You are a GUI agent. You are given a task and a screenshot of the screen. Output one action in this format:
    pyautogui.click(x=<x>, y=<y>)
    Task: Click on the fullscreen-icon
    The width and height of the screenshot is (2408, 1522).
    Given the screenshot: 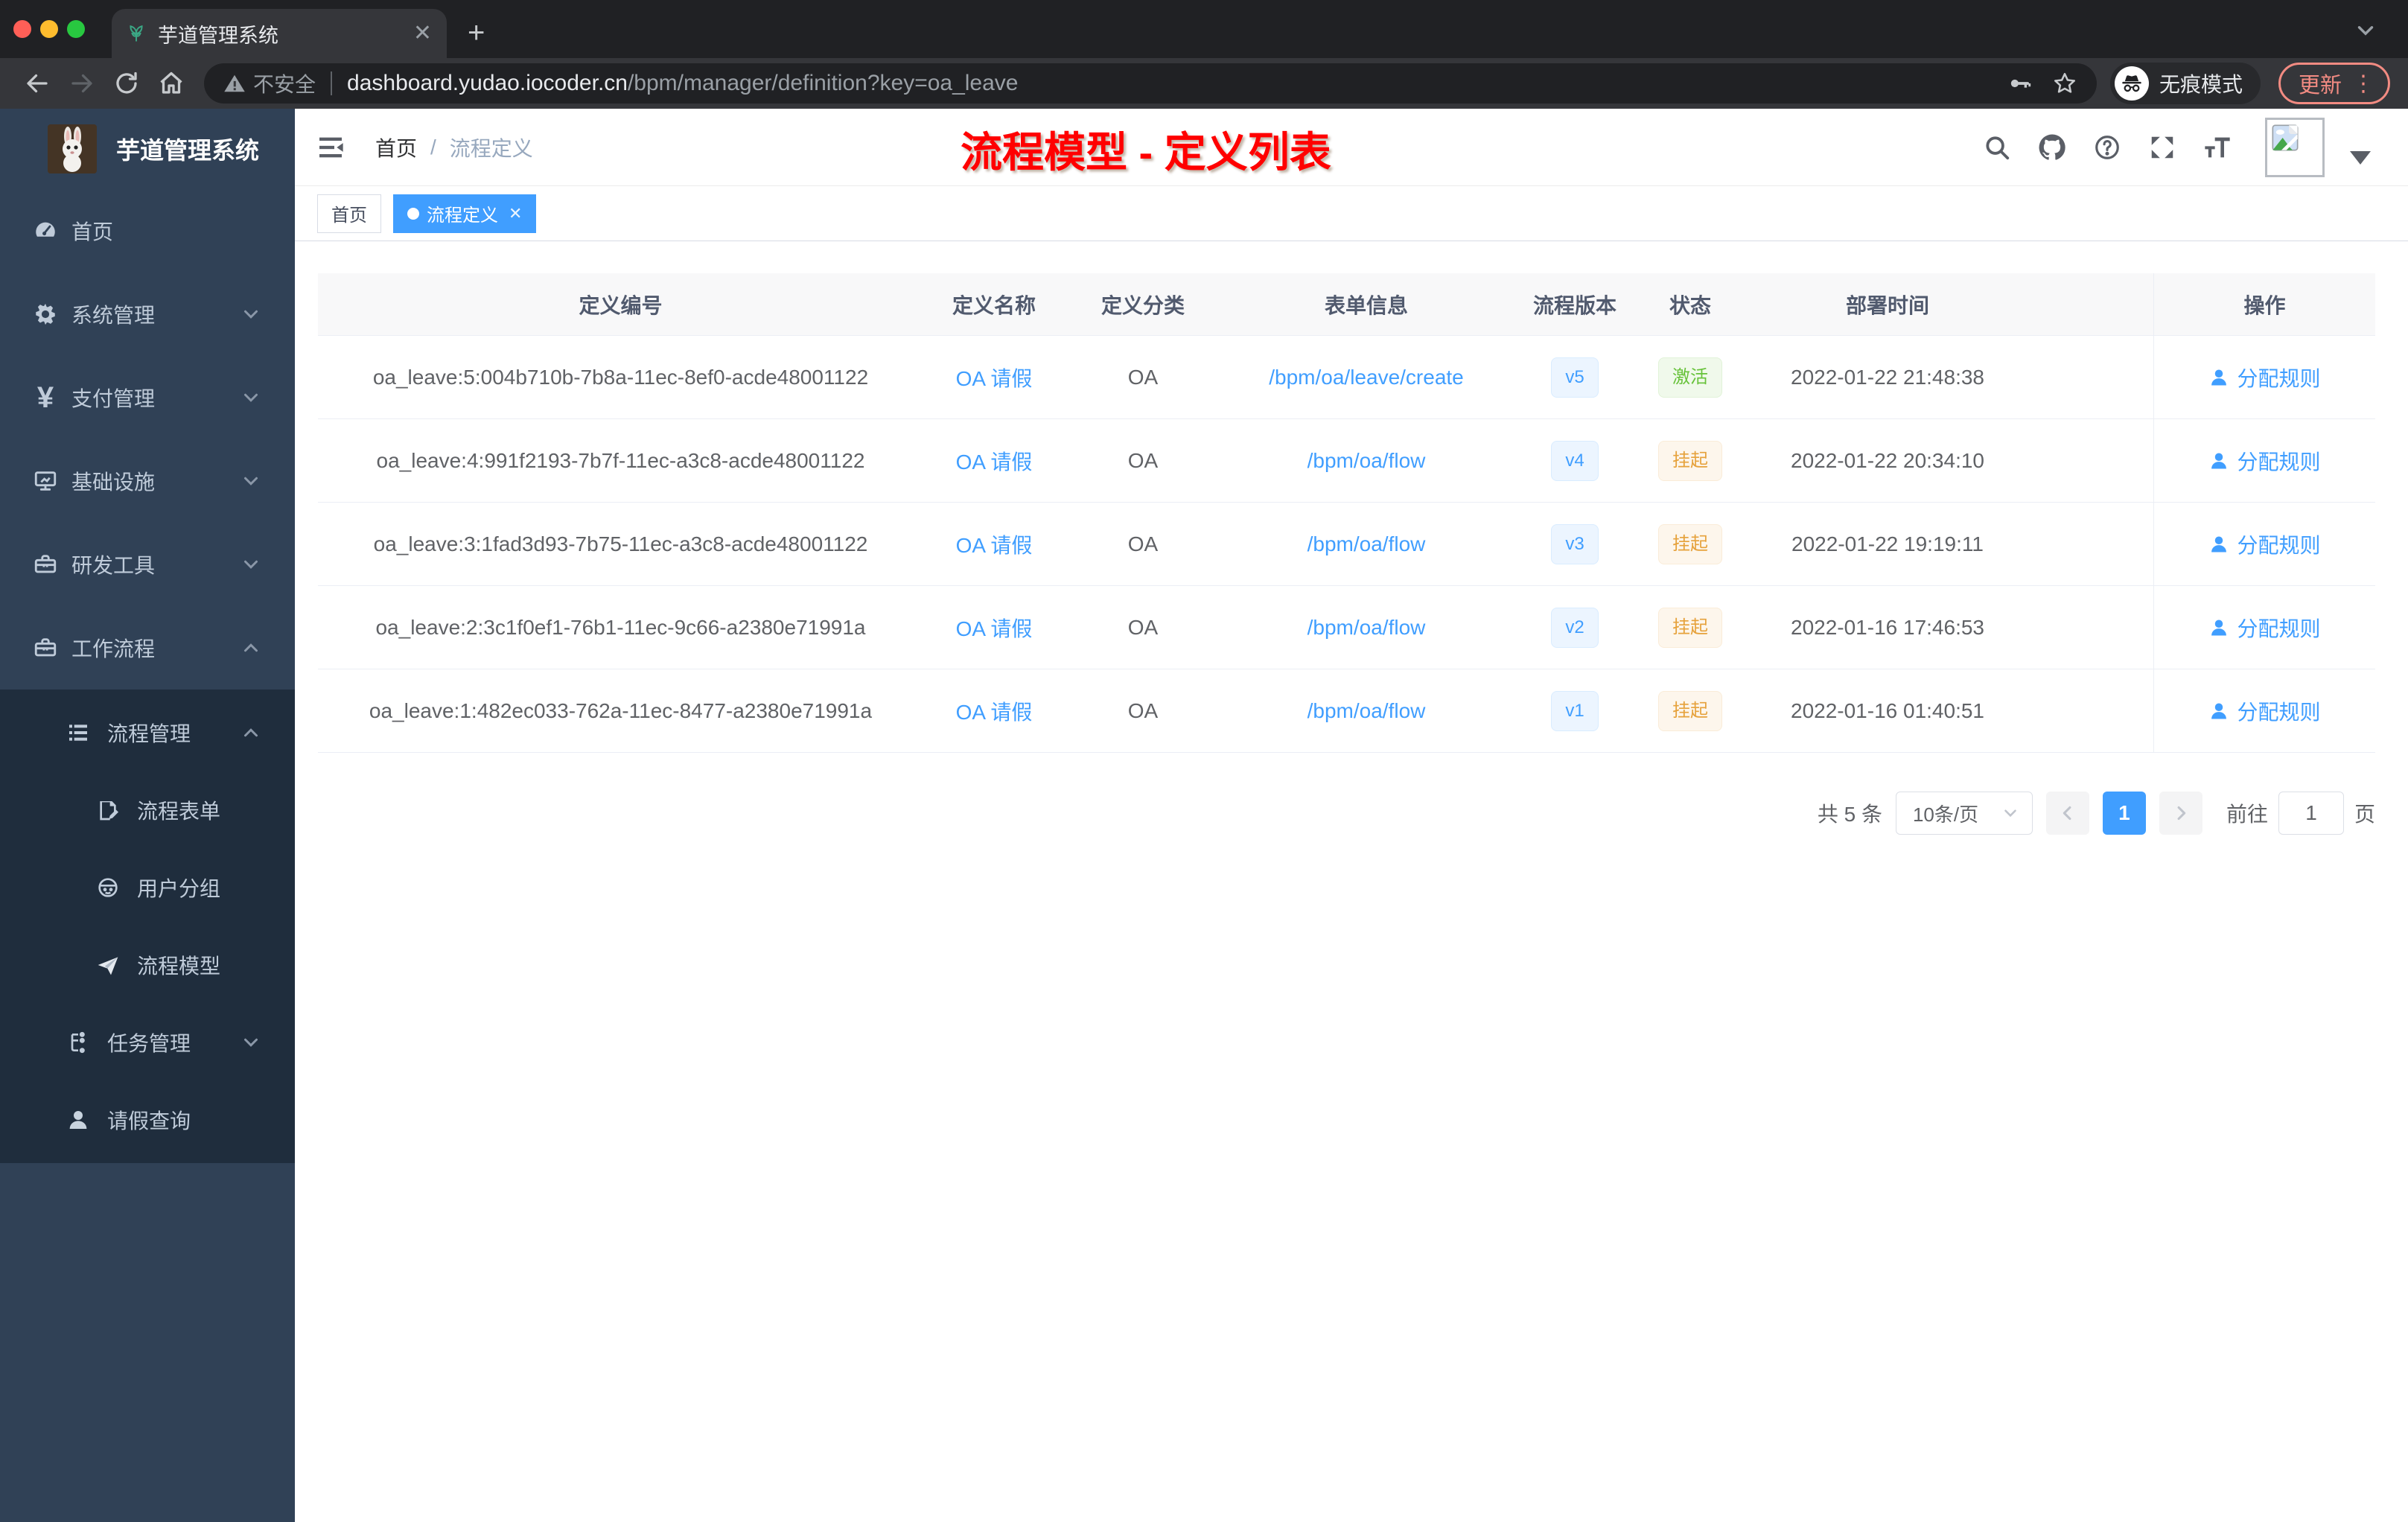 What is the action you would take?
    pyautogui.click(x=2162, y=147)
    